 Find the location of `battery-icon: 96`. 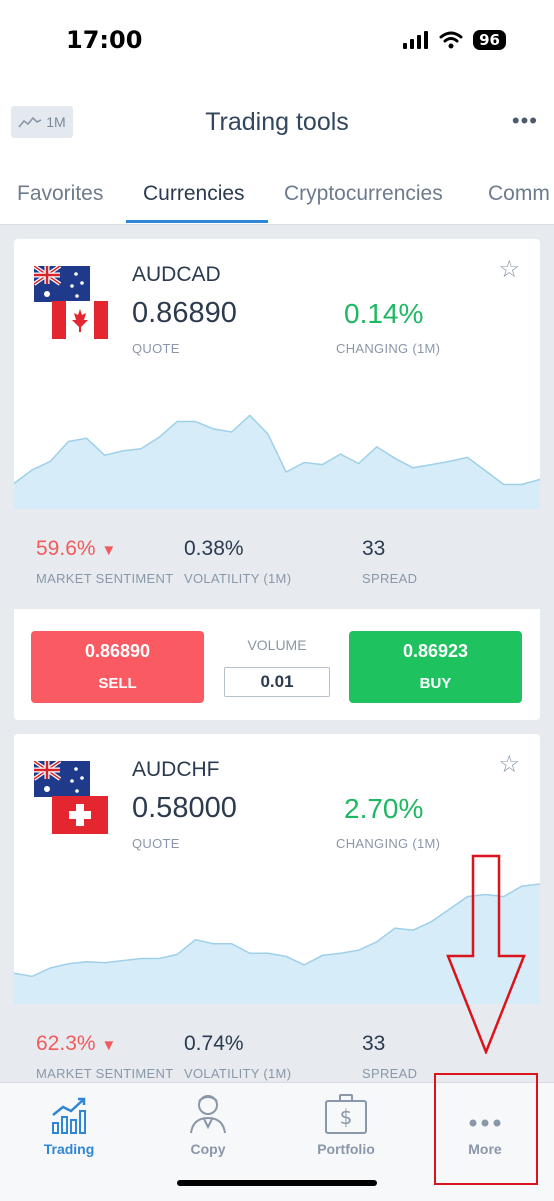

battery-icon: 96 is located at coordinates (489, 40).